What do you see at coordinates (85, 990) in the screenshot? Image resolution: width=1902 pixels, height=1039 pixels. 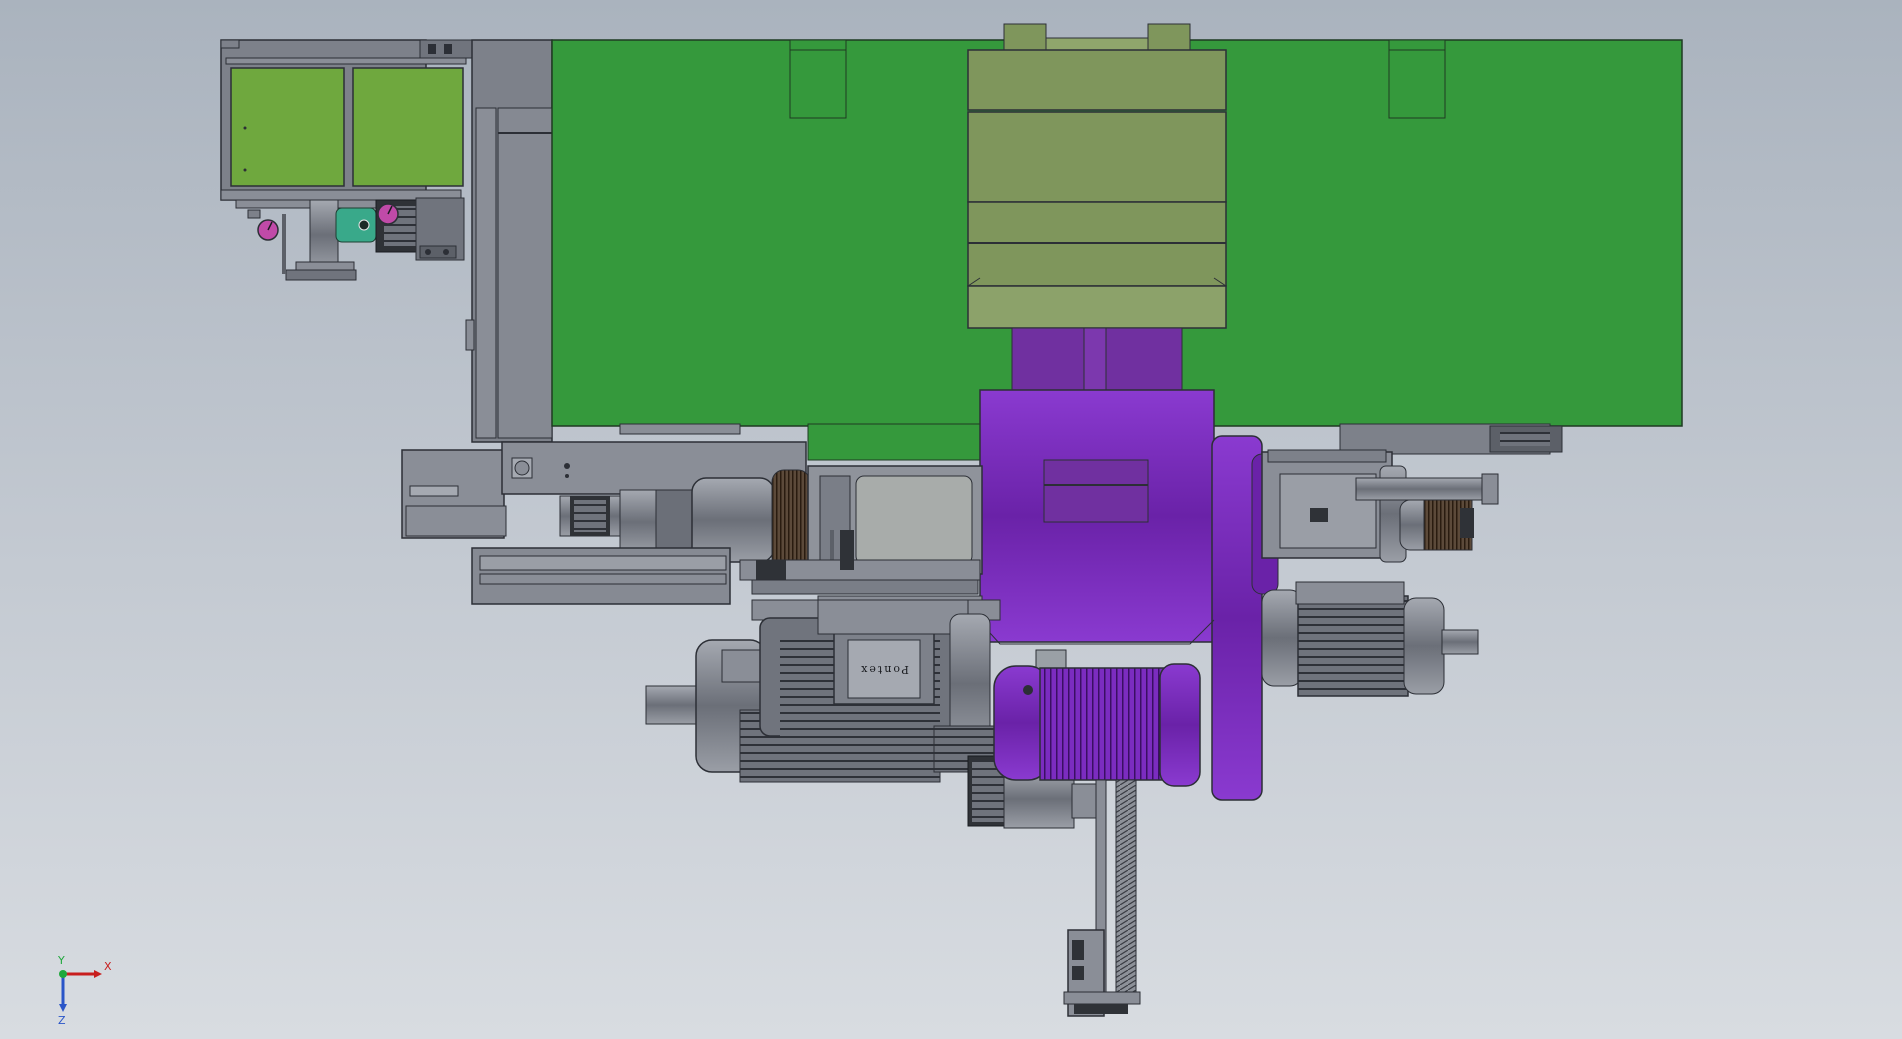 I see `axis-triad: X Y Z` at bounding box center [85, 990].